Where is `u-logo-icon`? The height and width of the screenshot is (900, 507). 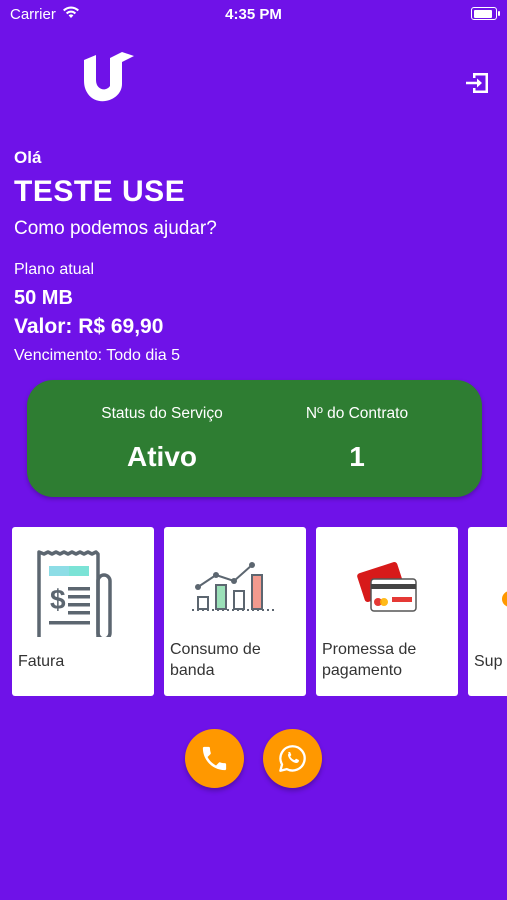 u-logo-icon is located at coordinates (109, 77).